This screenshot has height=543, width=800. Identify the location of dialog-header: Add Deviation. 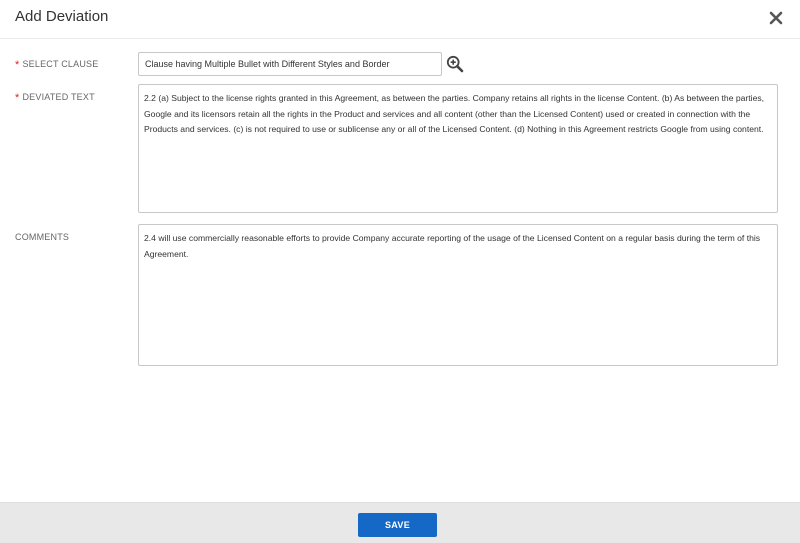
(400, 19).